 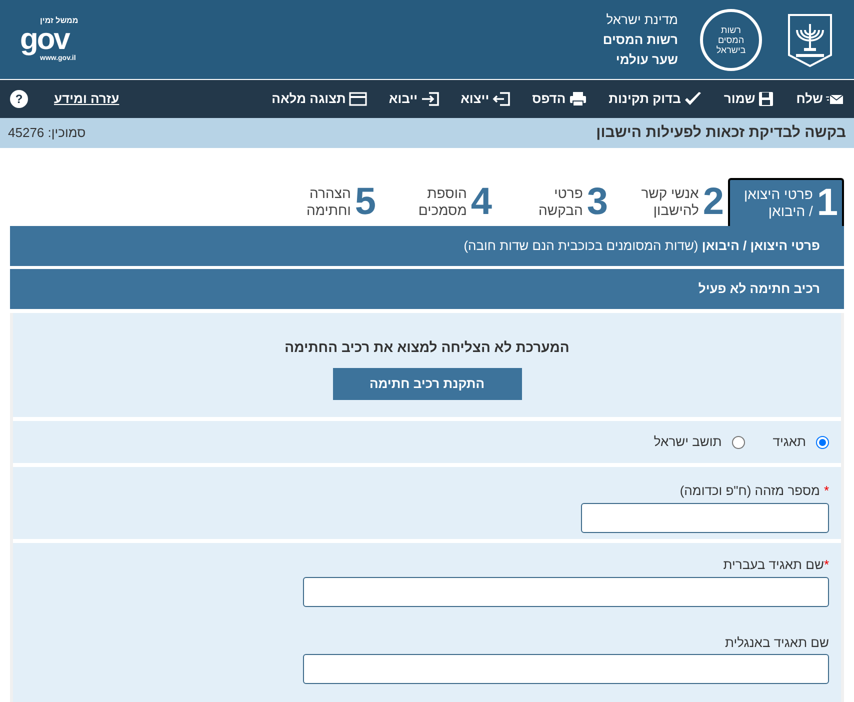 What do you see at coordinates (87, 99) in the screenshot?
I see `help-link: עזרה ומידע` at bounding box center [87, 99].